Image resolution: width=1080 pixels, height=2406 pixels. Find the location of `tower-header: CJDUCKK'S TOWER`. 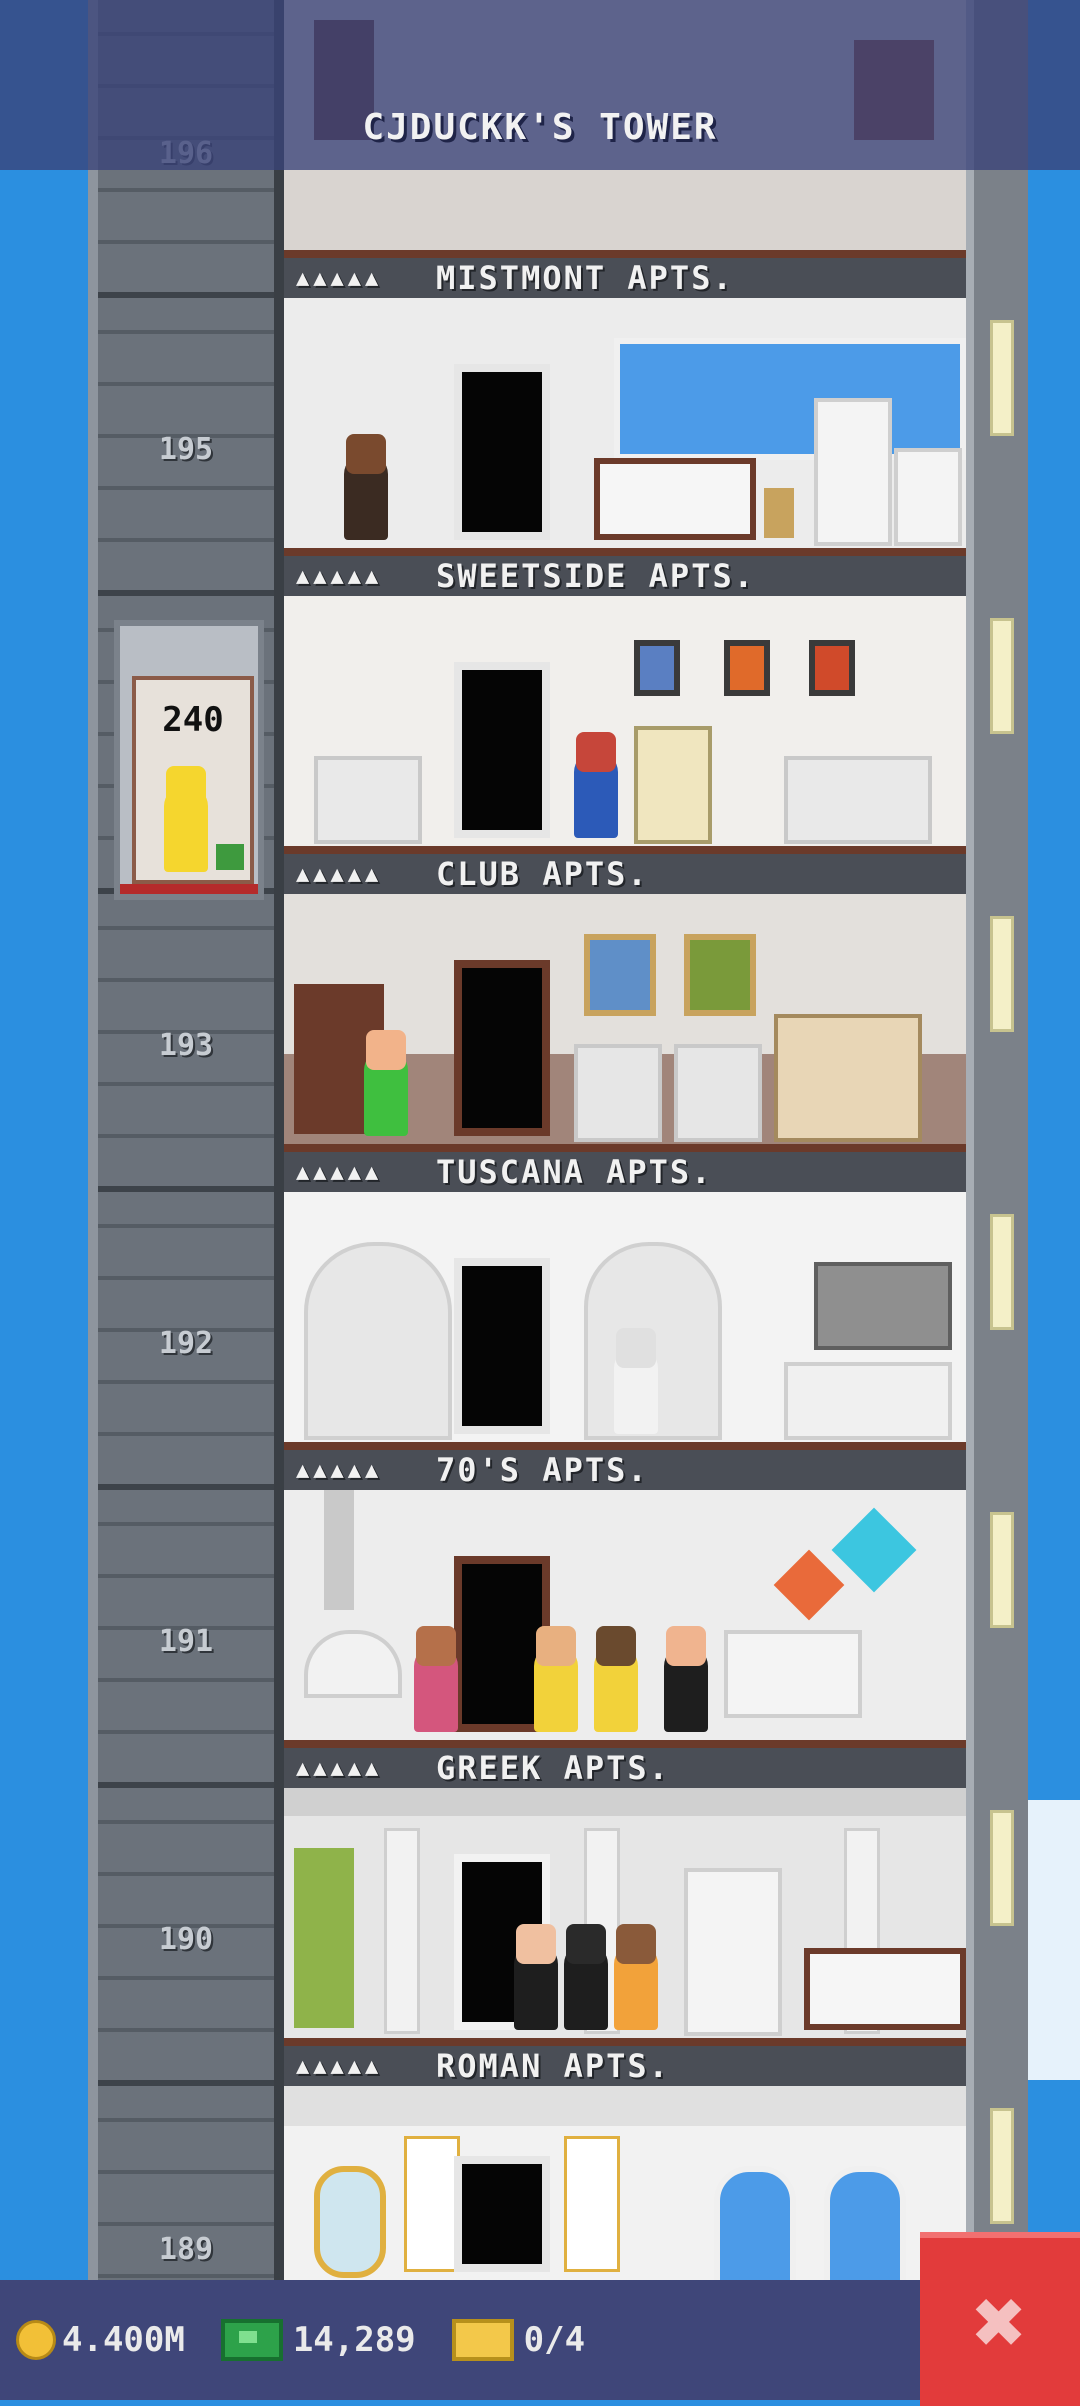

tower-header: CJDUCKK'S TOWER is located at coordinates (540, 85).